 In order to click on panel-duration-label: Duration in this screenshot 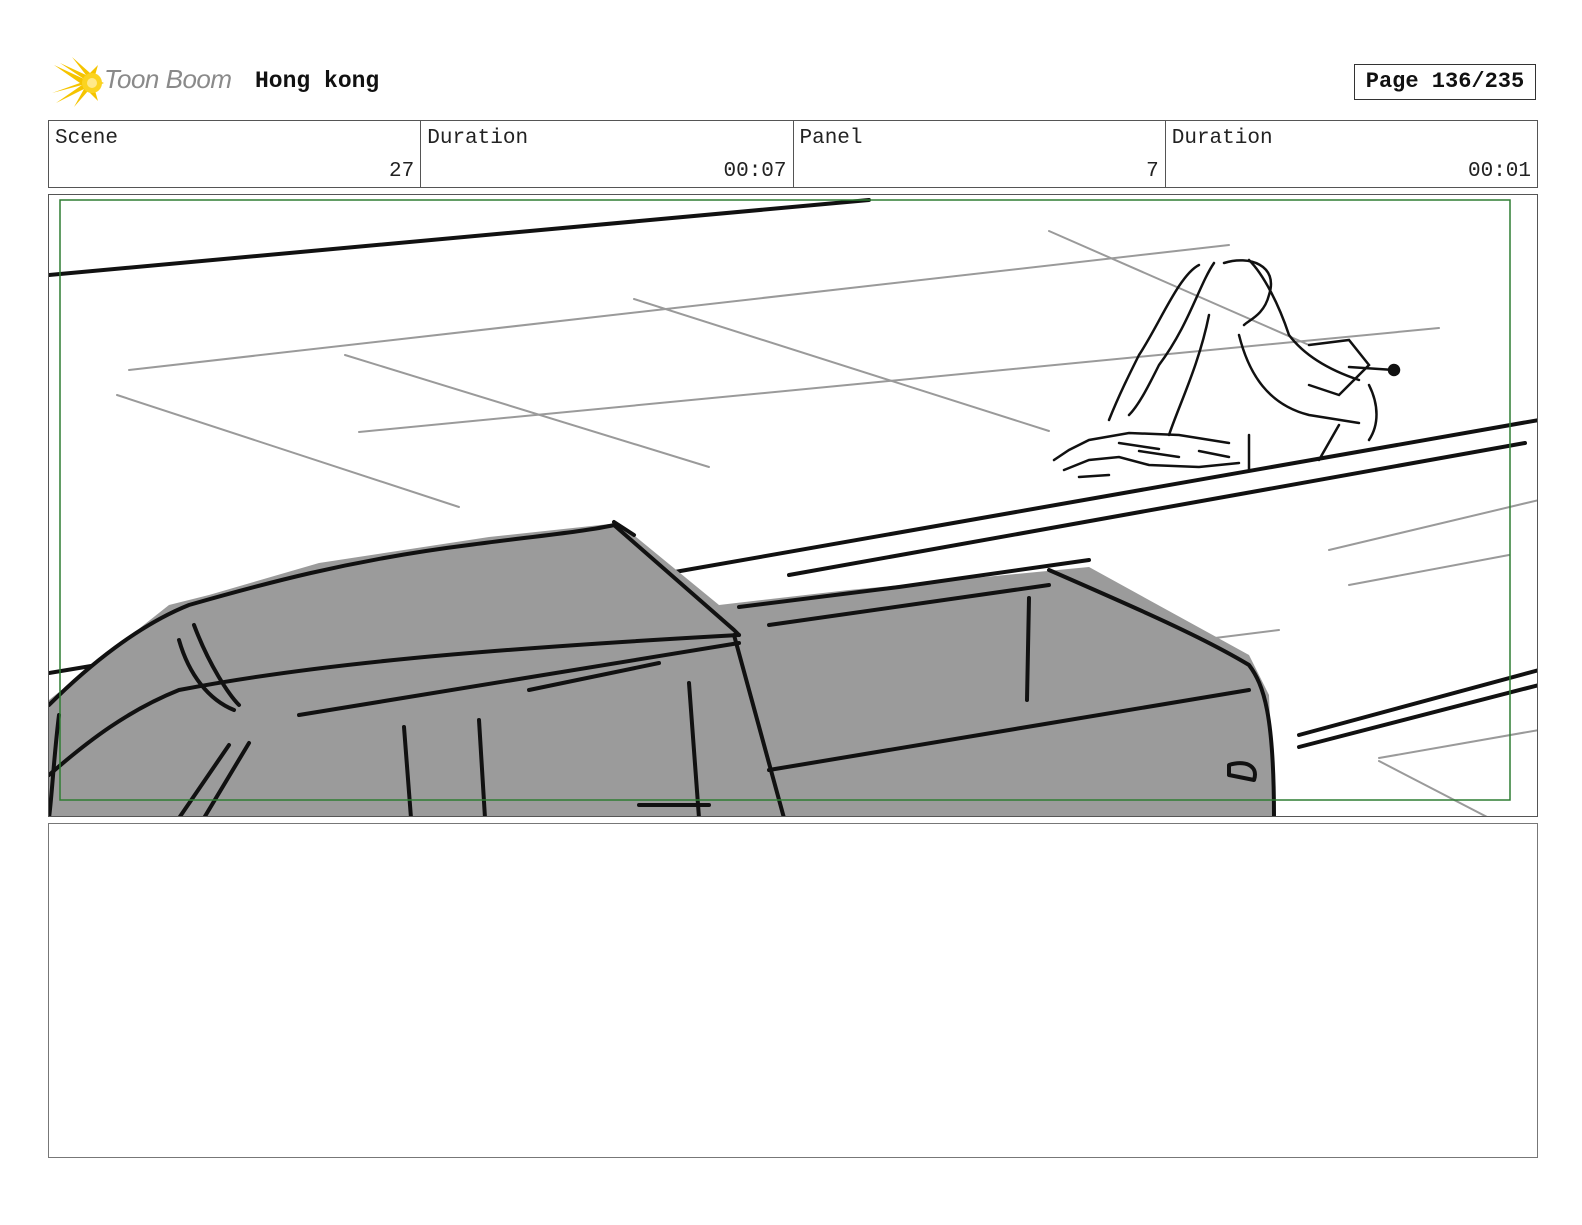, I will do `click(1222, 138)`.